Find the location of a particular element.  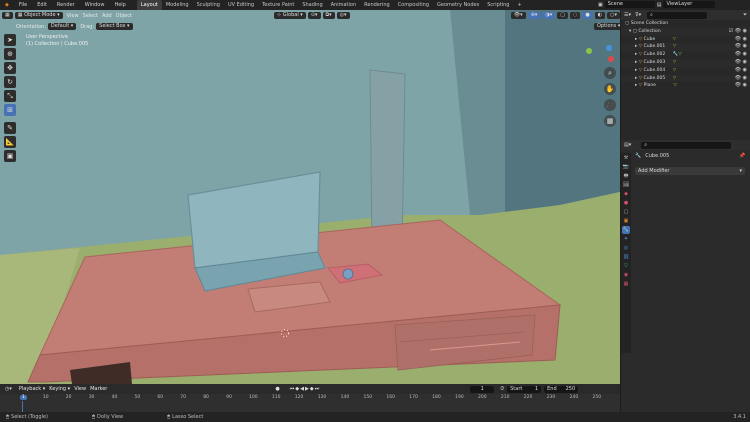

transform-orientation-selector: ⊹ Global ▾ is located at coordinates (289, 15).